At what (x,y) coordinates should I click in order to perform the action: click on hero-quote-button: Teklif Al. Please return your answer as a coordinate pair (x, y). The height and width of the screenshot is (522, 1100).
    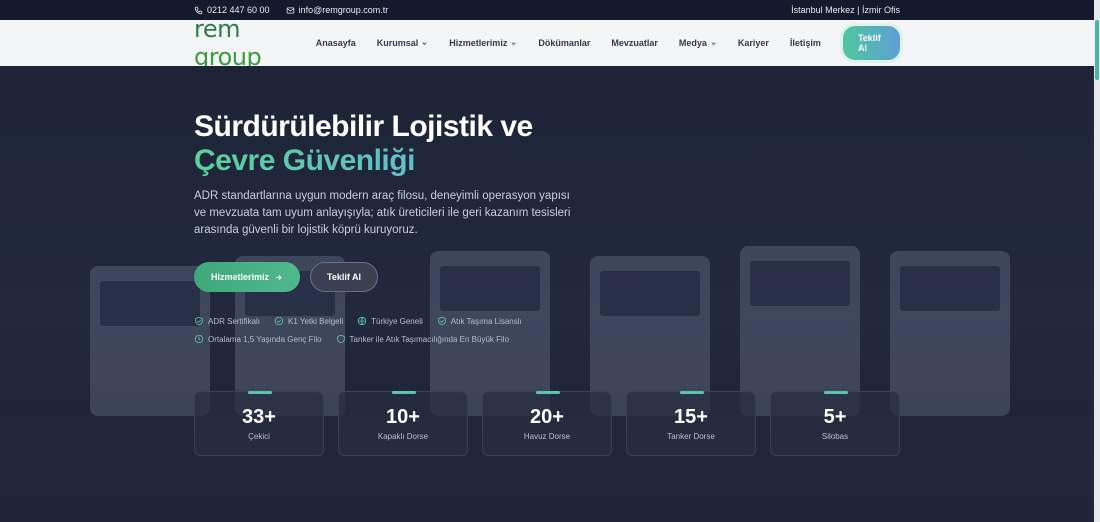
    Looking at the image, I should click on (344, 277).